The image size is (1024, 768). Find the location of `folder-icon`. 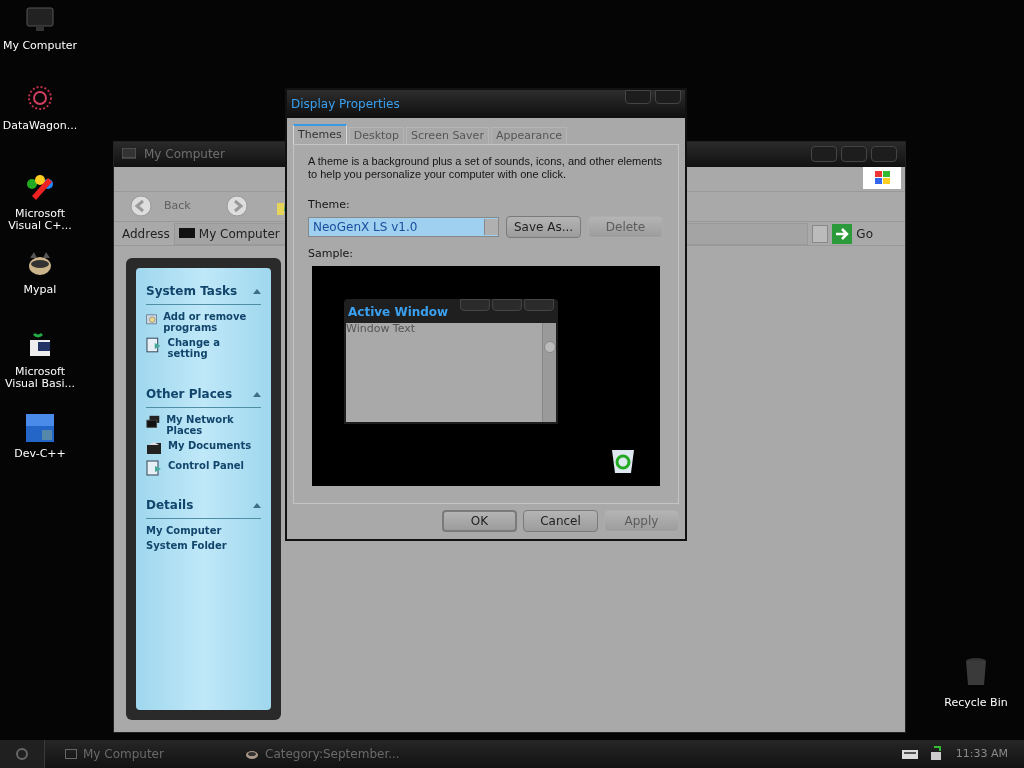

folder-icon is located at coordinates (154, 448).